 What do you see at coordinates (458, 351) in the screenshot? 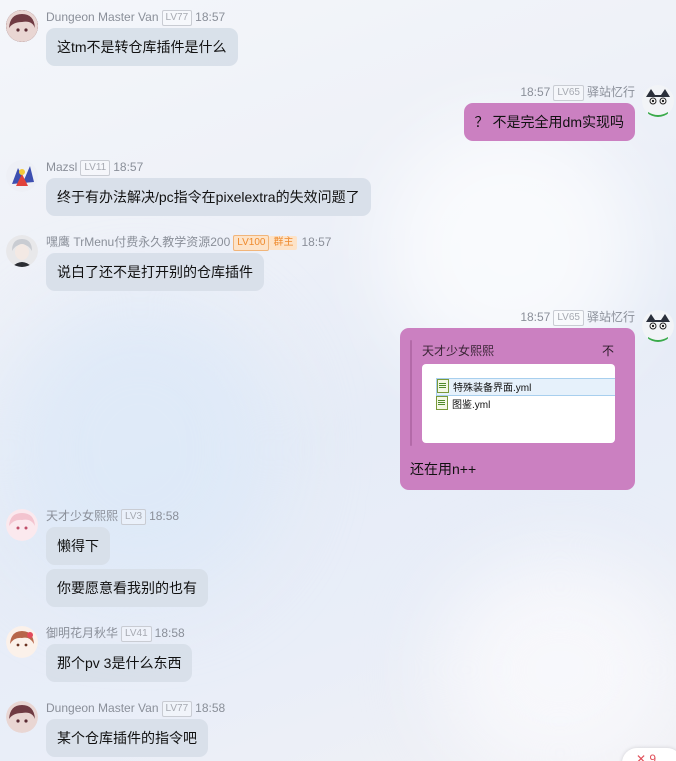
I see `quoted-author: 天才少女熙熙` at bounding box center [458, 351].